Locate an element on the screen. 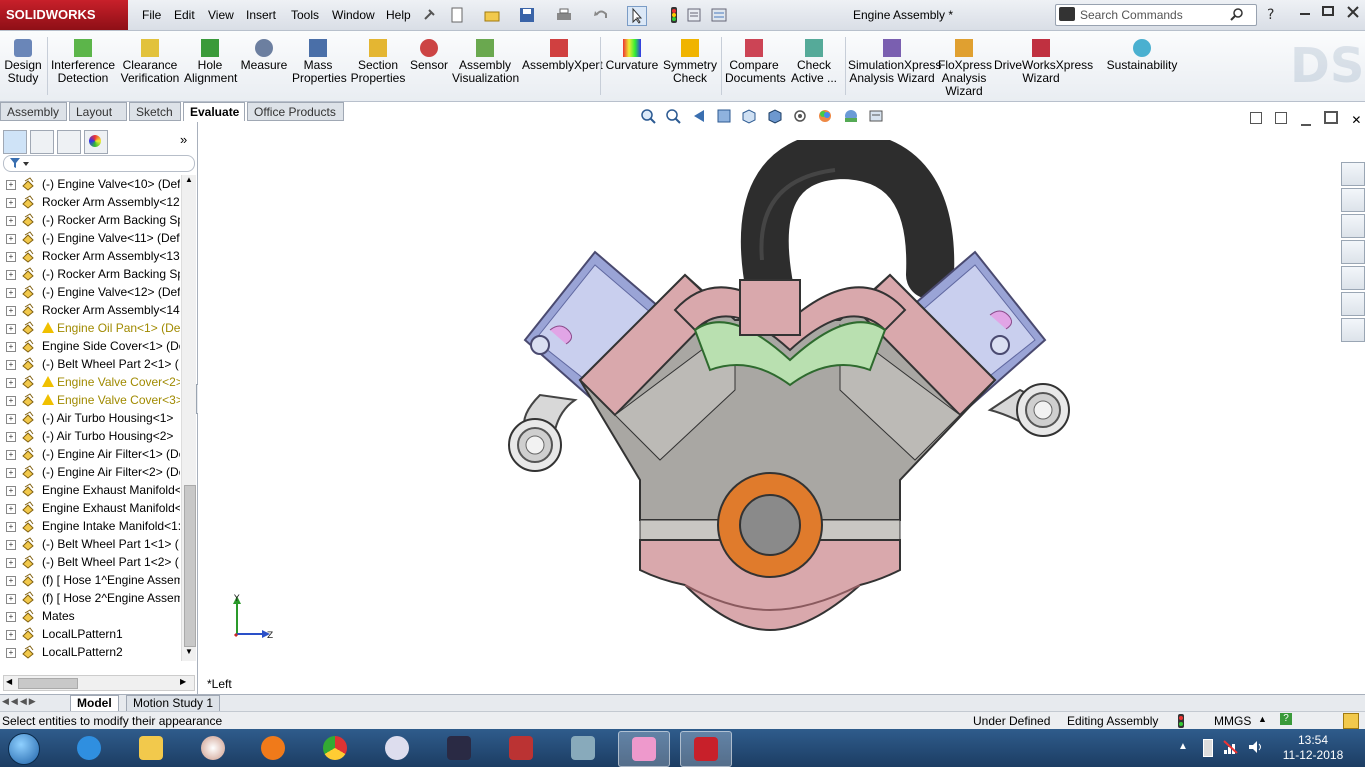 The height and width of the screenshot is (767, 1365). tree-item: + (-) Air Turbo Housing<1> is located at coordinates (90, 418).